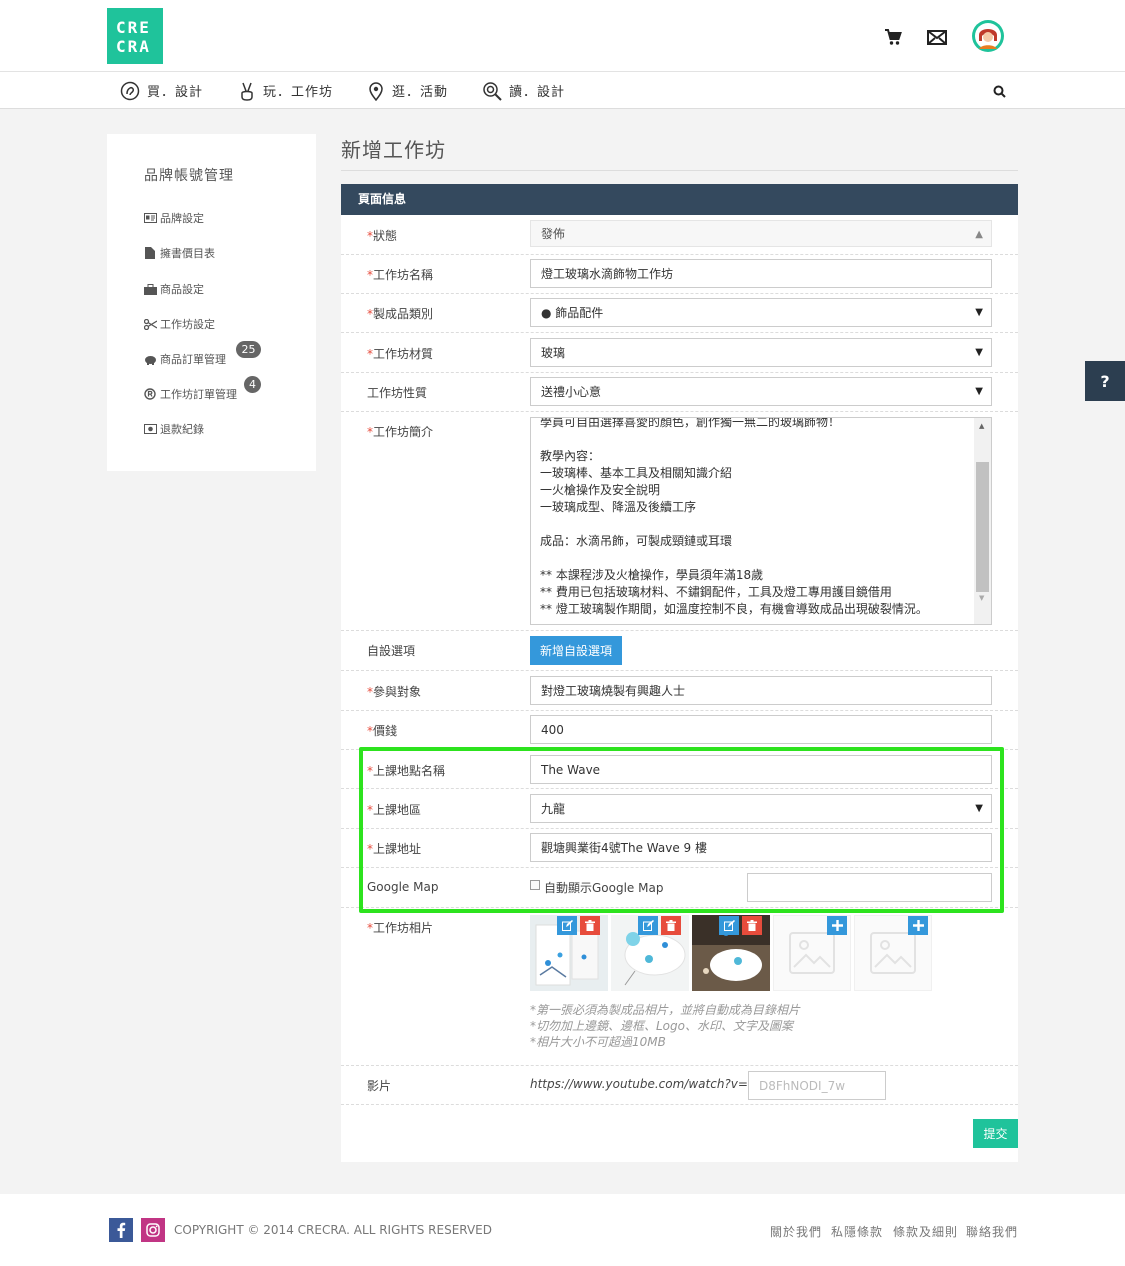  I want to click on status-select: 發佈 ▲, so click(761, 233).